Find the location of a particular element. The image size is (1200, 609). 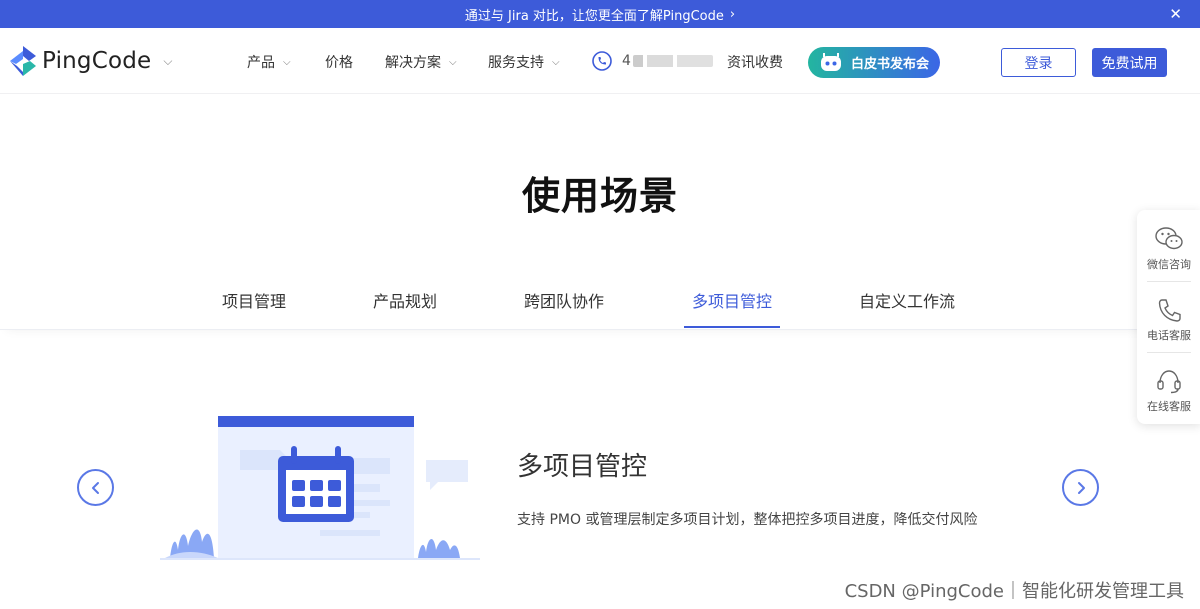

watermark: CSDN @PingCode｜智能化研发管理工具 is located at coordinates (1014, 591).